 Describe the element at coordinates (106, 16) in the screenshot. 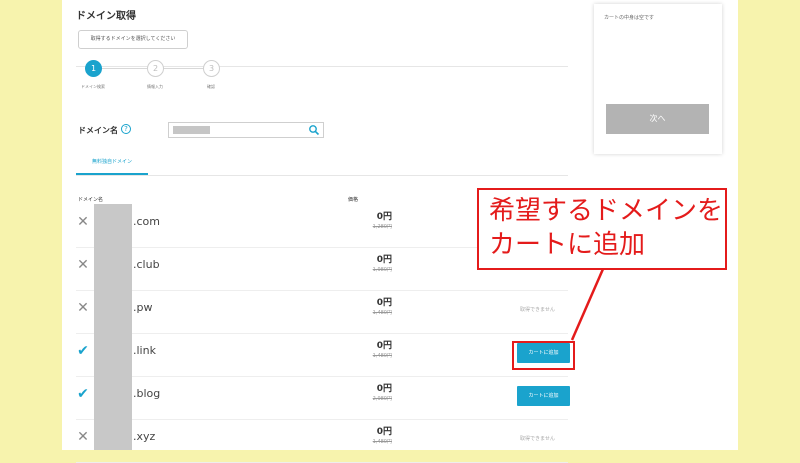

I see `page-title: ドメイン取得` at that location.